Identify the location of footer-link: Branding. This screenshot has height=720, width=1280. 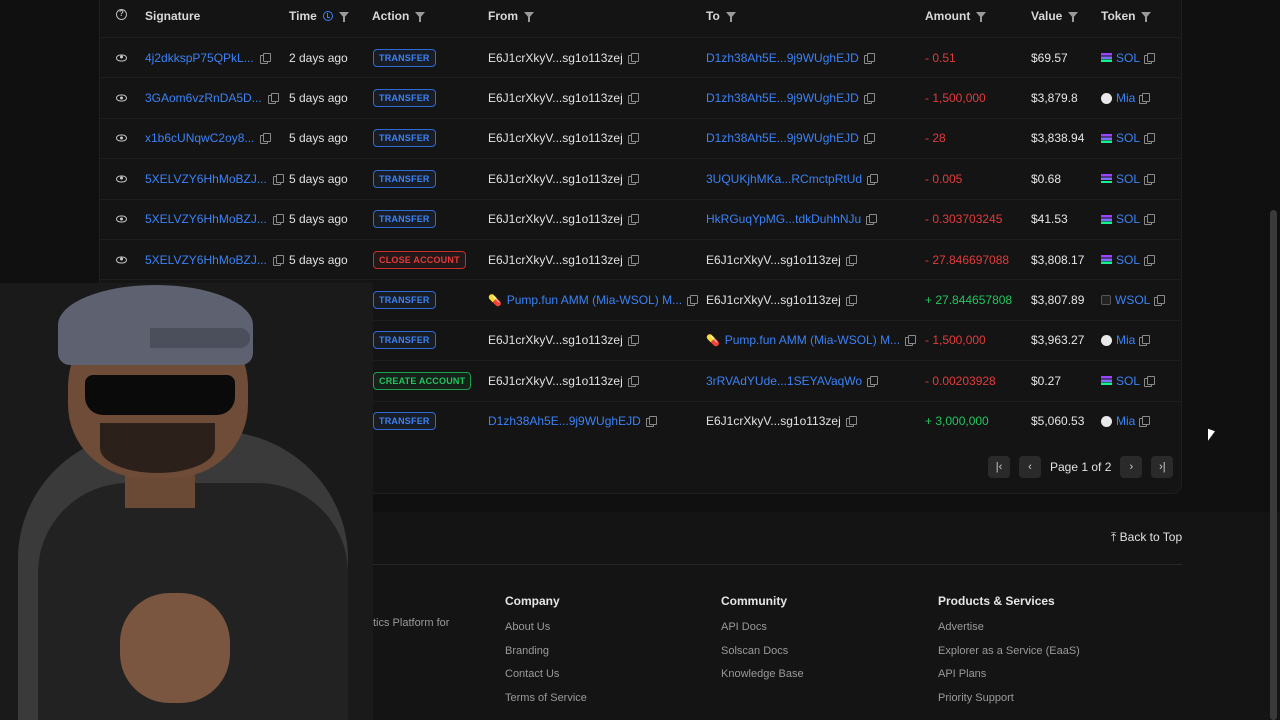
(546, 657).